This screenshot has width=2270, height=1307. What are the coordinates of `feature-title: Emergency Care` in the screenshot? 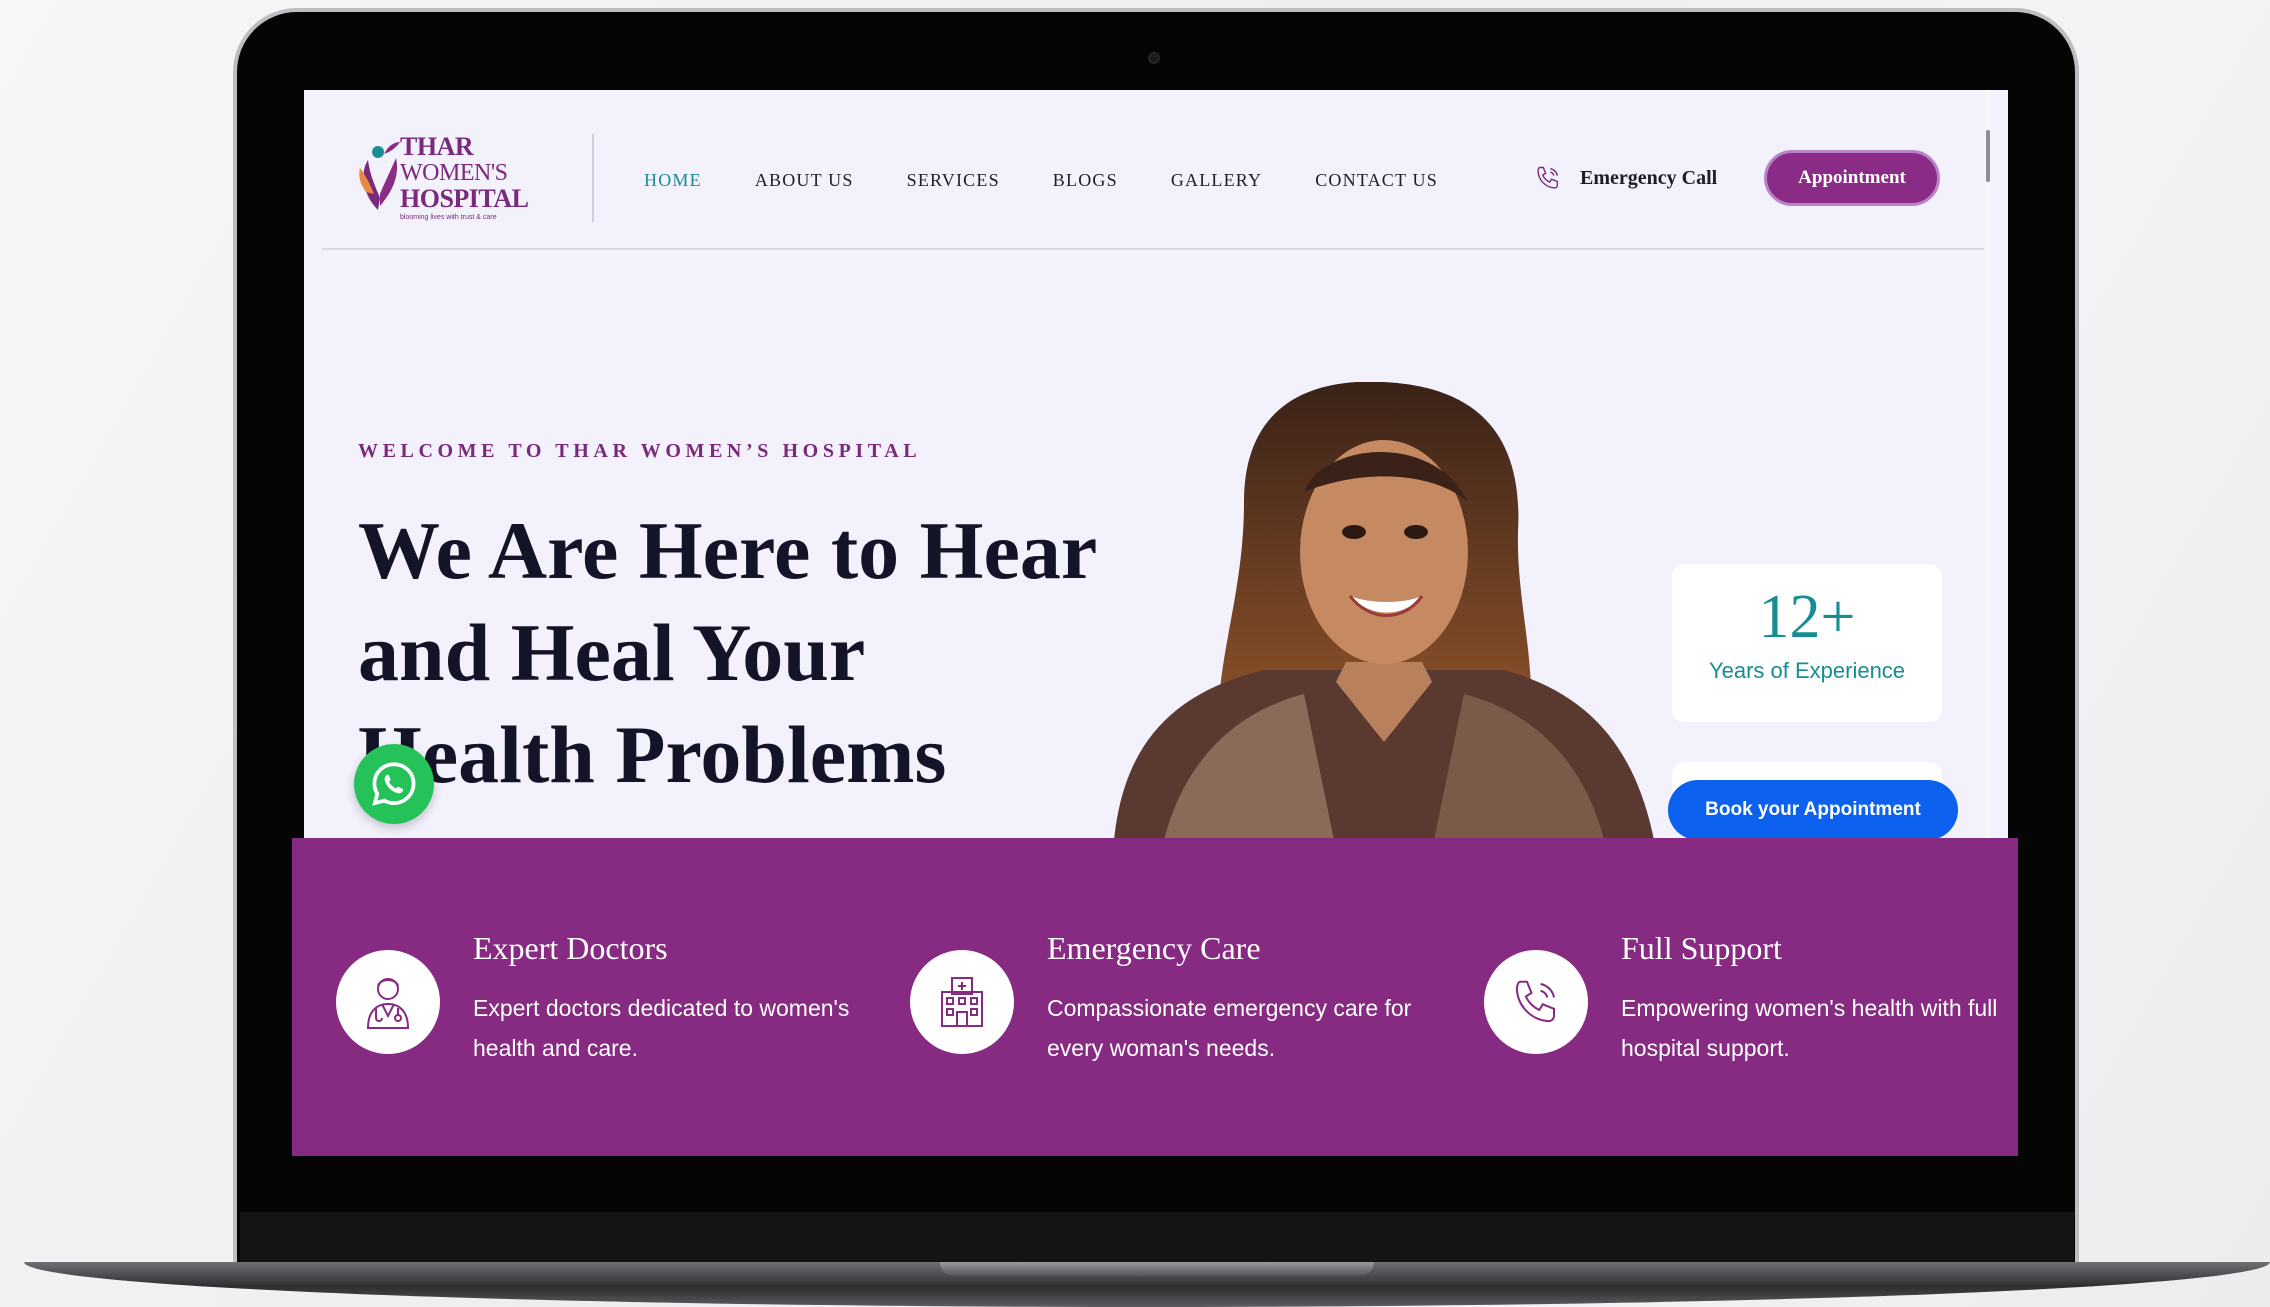 It's located at (1154, 948).